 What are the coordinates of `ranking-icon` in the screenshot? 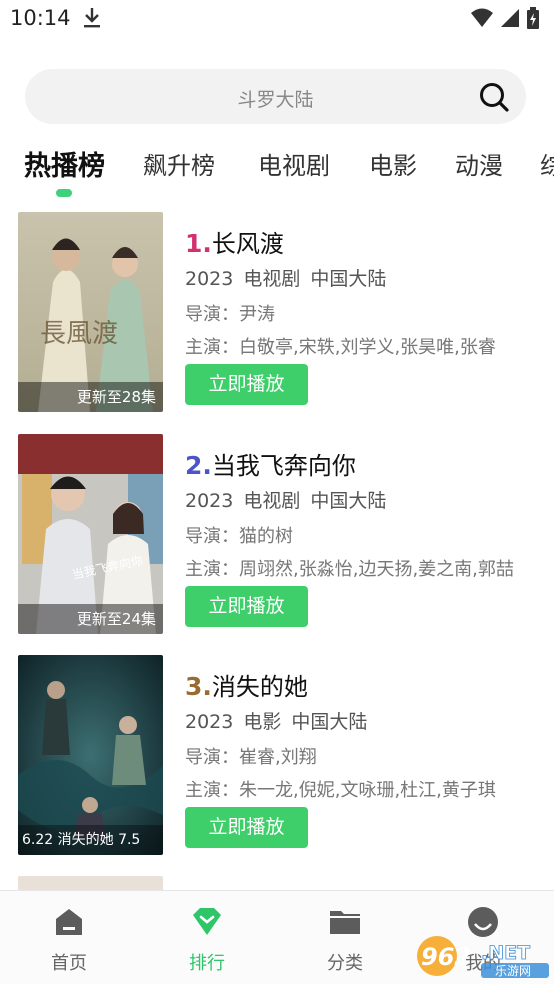 It's located at (207, 921).